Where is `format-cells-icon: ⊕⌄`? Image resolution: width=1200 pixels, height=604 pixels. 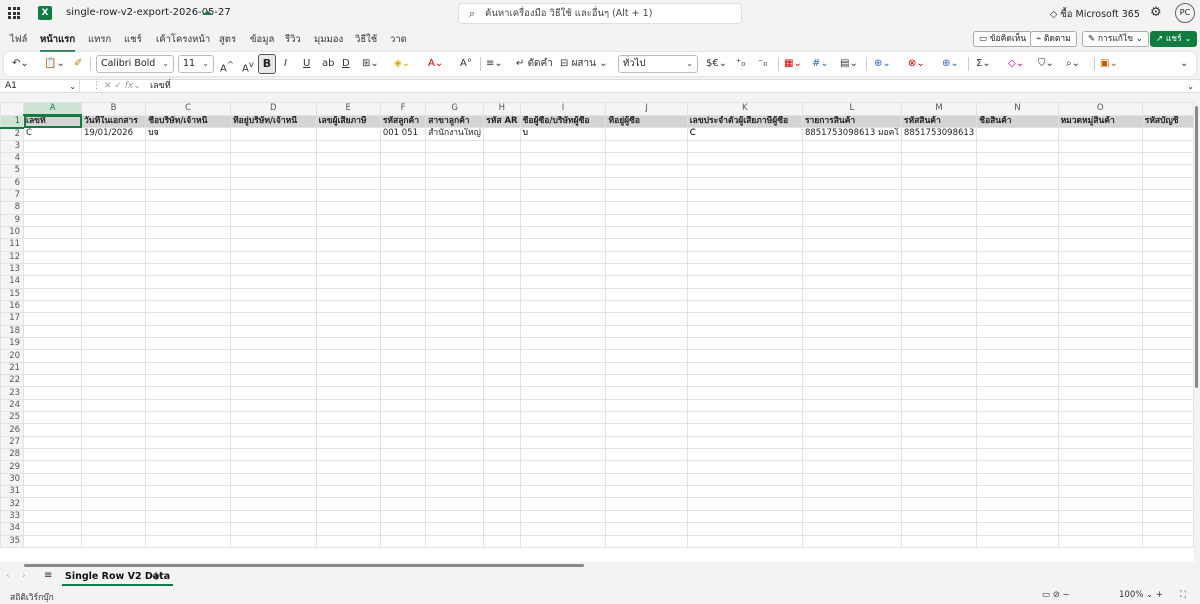 format-cells-icon: ⊕⌄ is located at coordinates (950, 64).